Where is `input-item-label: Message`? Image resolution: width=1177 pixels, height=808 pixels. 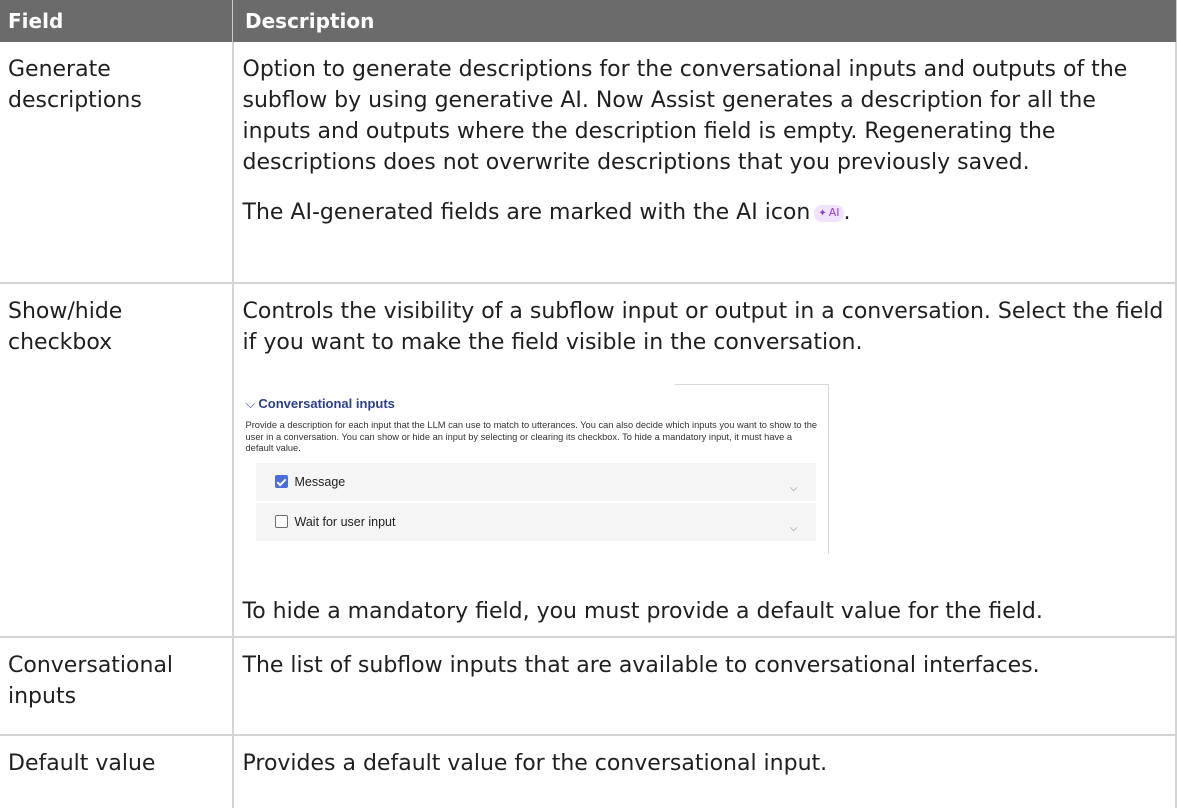 input-item-label: Message is located at coordinates (320, 482).